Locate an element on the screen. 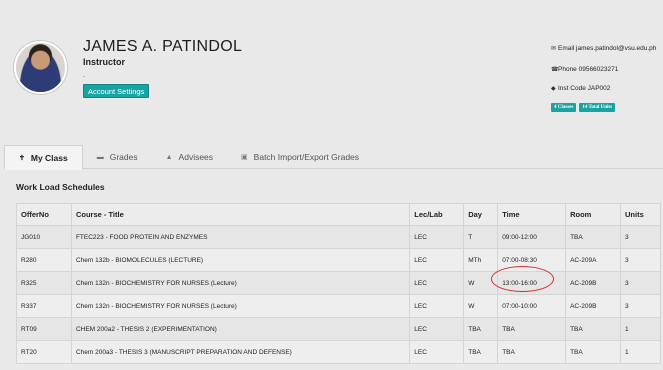  thumbs-up-icon: ▲ is located at coordinates (169, 157).